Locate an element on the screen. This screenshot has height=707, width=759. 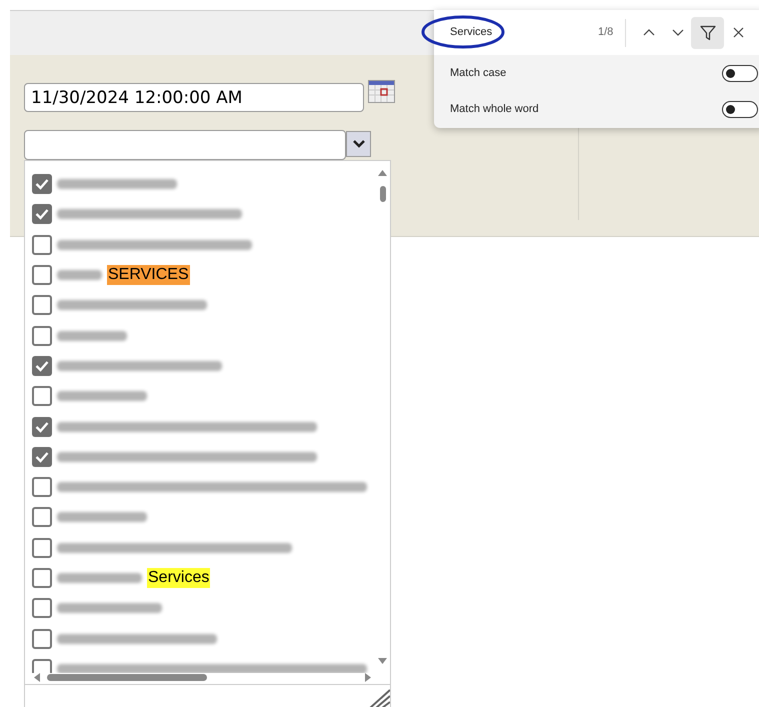
filter-button is located at coordinates (707, 32).